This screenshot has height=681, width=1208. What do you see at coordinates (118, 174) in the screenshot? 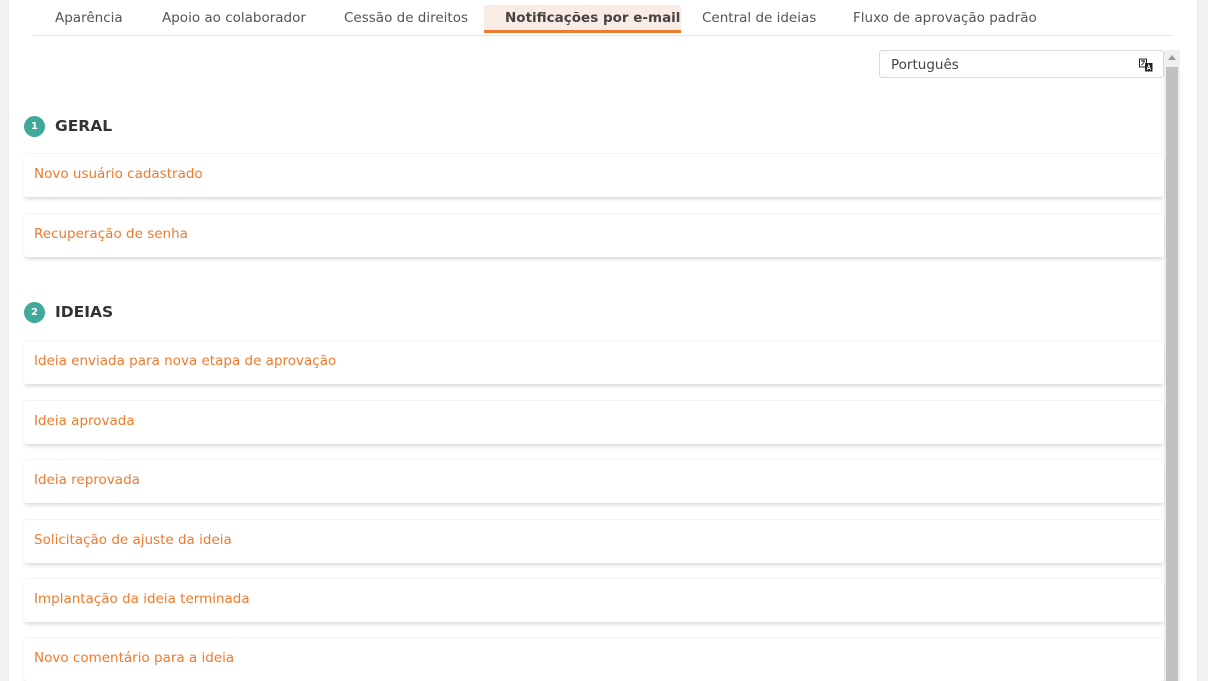
I see `notification-item-label: Novo usuário cadastrado` at bounding box center [118, 174].